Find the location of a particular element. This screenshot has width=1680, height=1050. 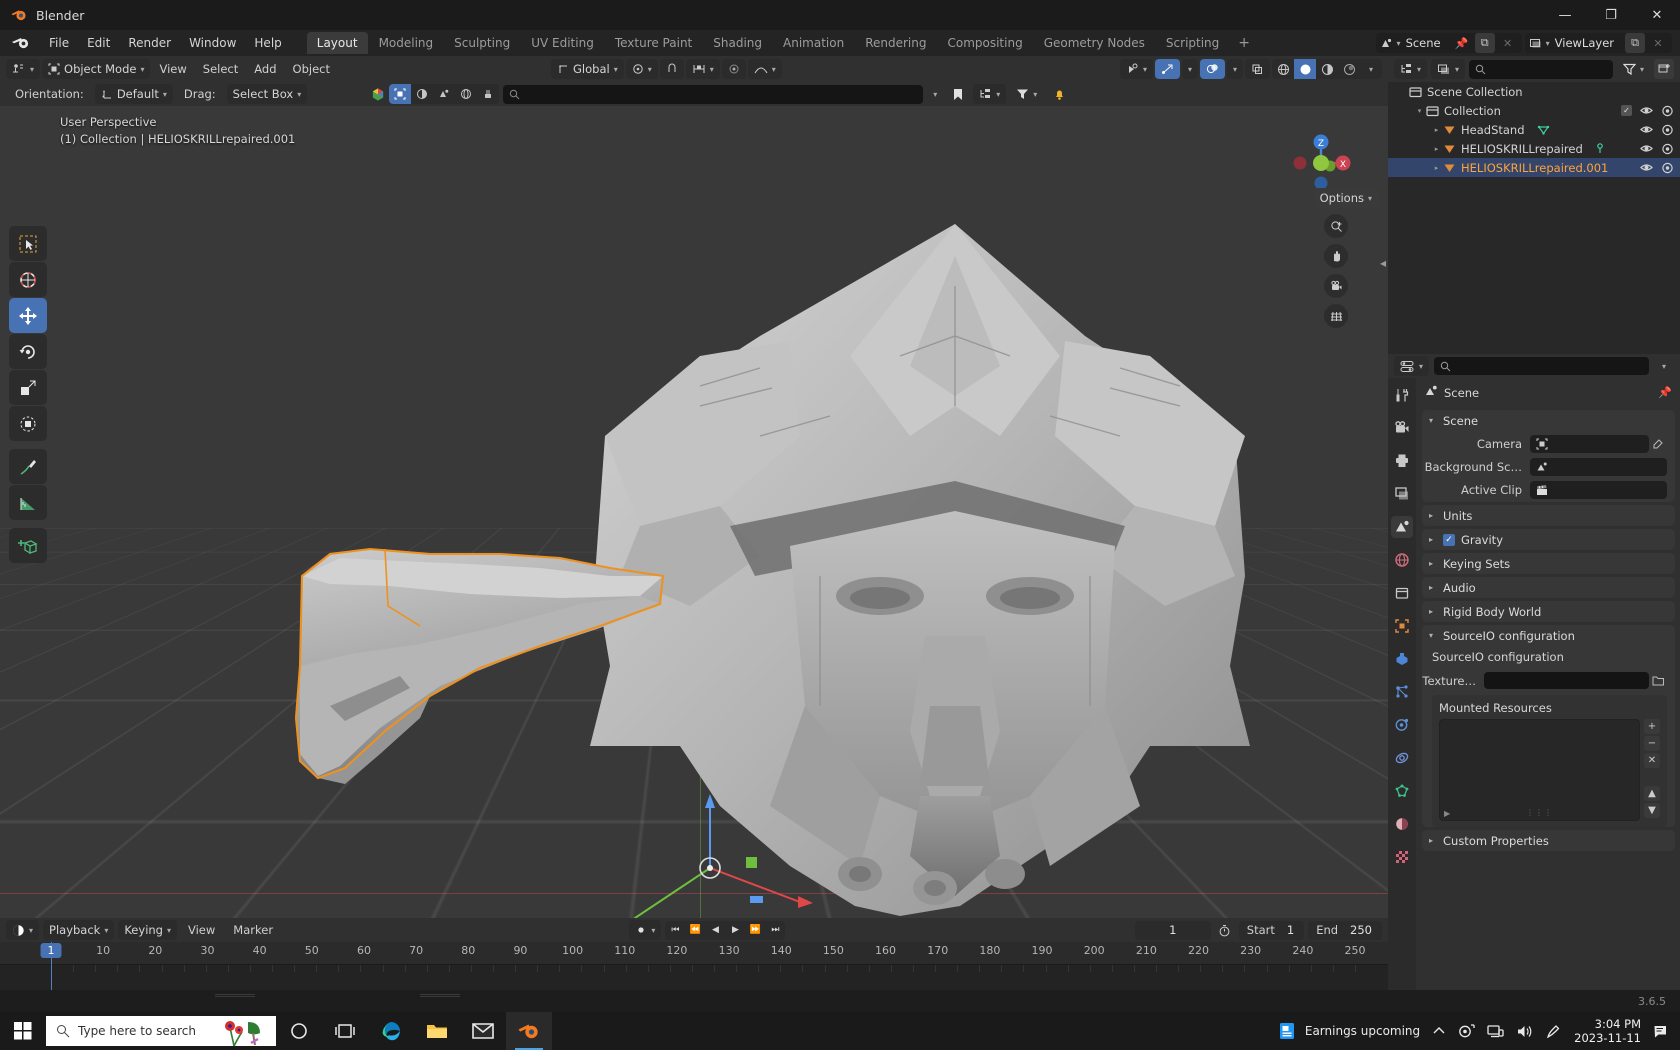

disclosure-triangle: ▾ is located at coordinates (1419, 111).